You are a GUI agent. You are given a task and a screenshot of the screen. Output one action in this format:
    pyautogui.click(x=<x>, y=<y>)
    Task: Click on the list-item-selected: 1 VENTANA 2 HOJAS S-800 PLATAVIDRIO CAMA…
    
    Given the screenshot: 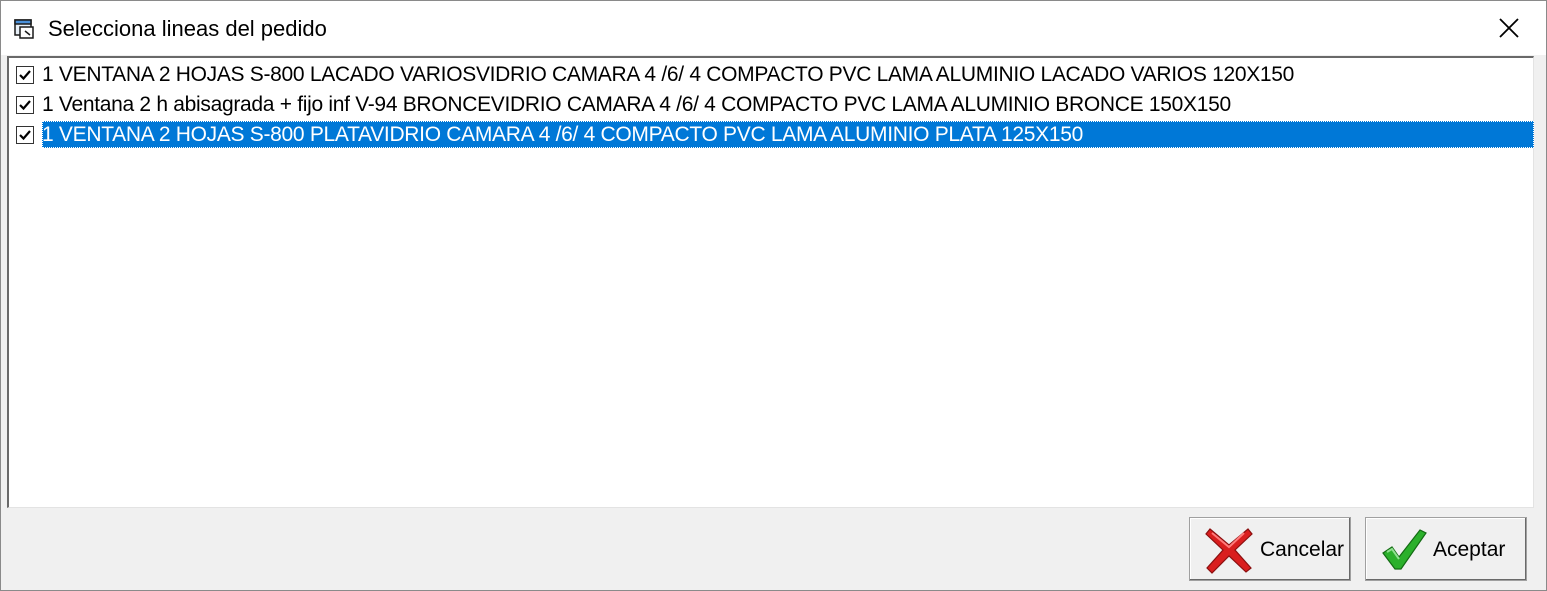 What is the action you would take?
    pyautogui.click(x=772, y=134)
    